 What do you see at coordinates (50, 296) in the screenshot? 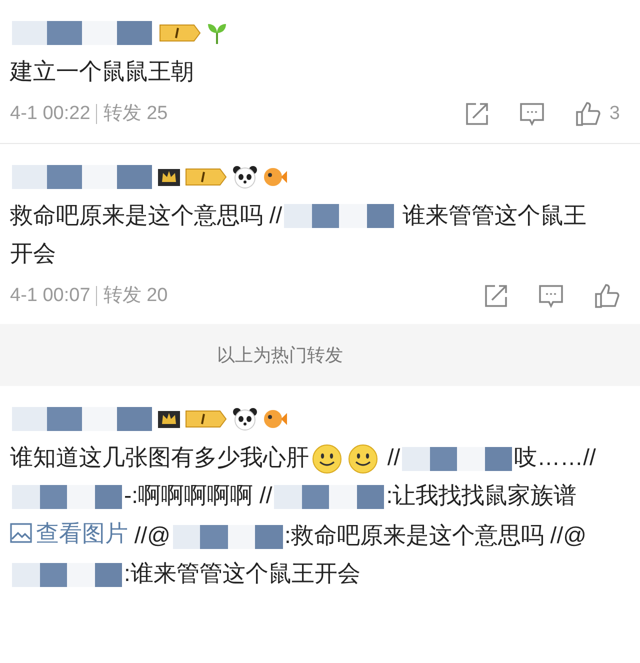
I see `post-time: 4-1 00:07` at bounding box center [50, 296].